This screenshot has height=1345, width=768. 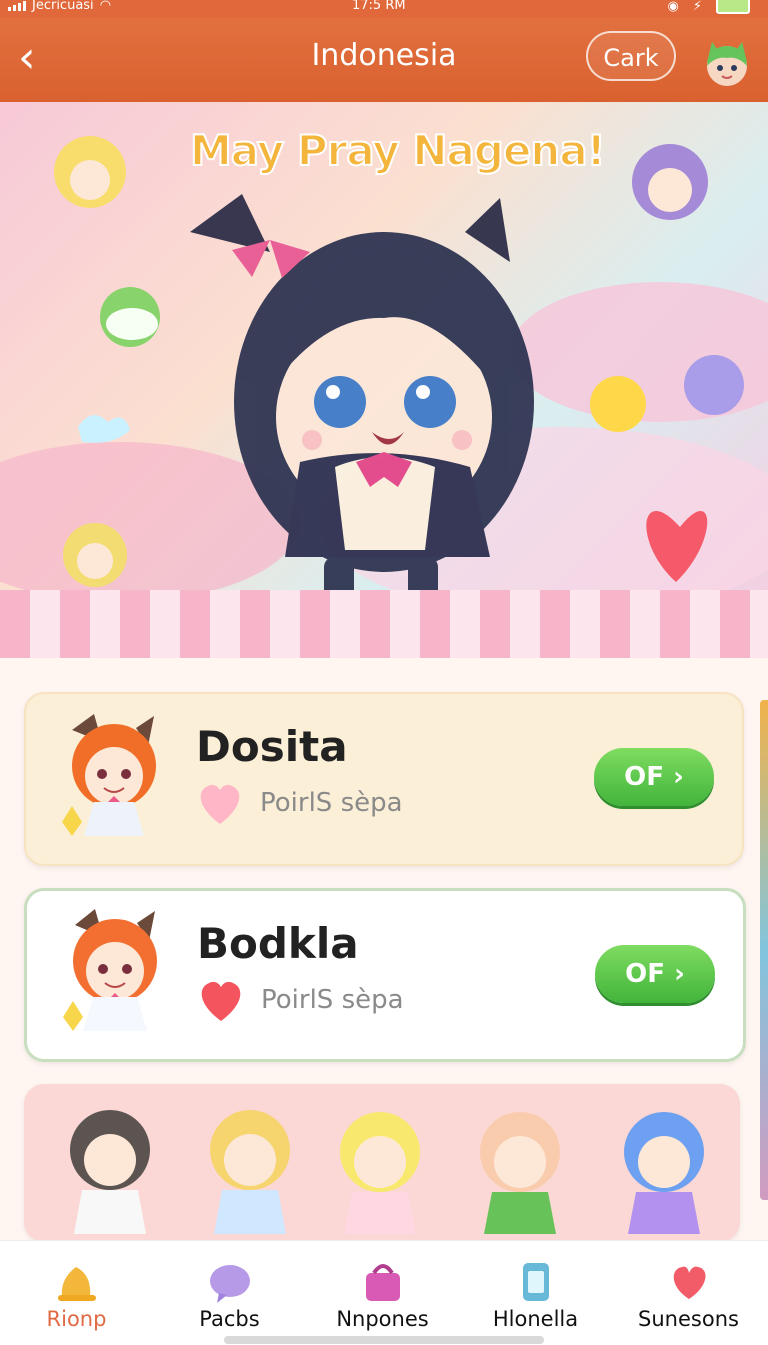 What do you see at coordinates (688, 1319) in the screenshot?
I see `tab-label: Sunesons` at bounding box center [688, 1319].